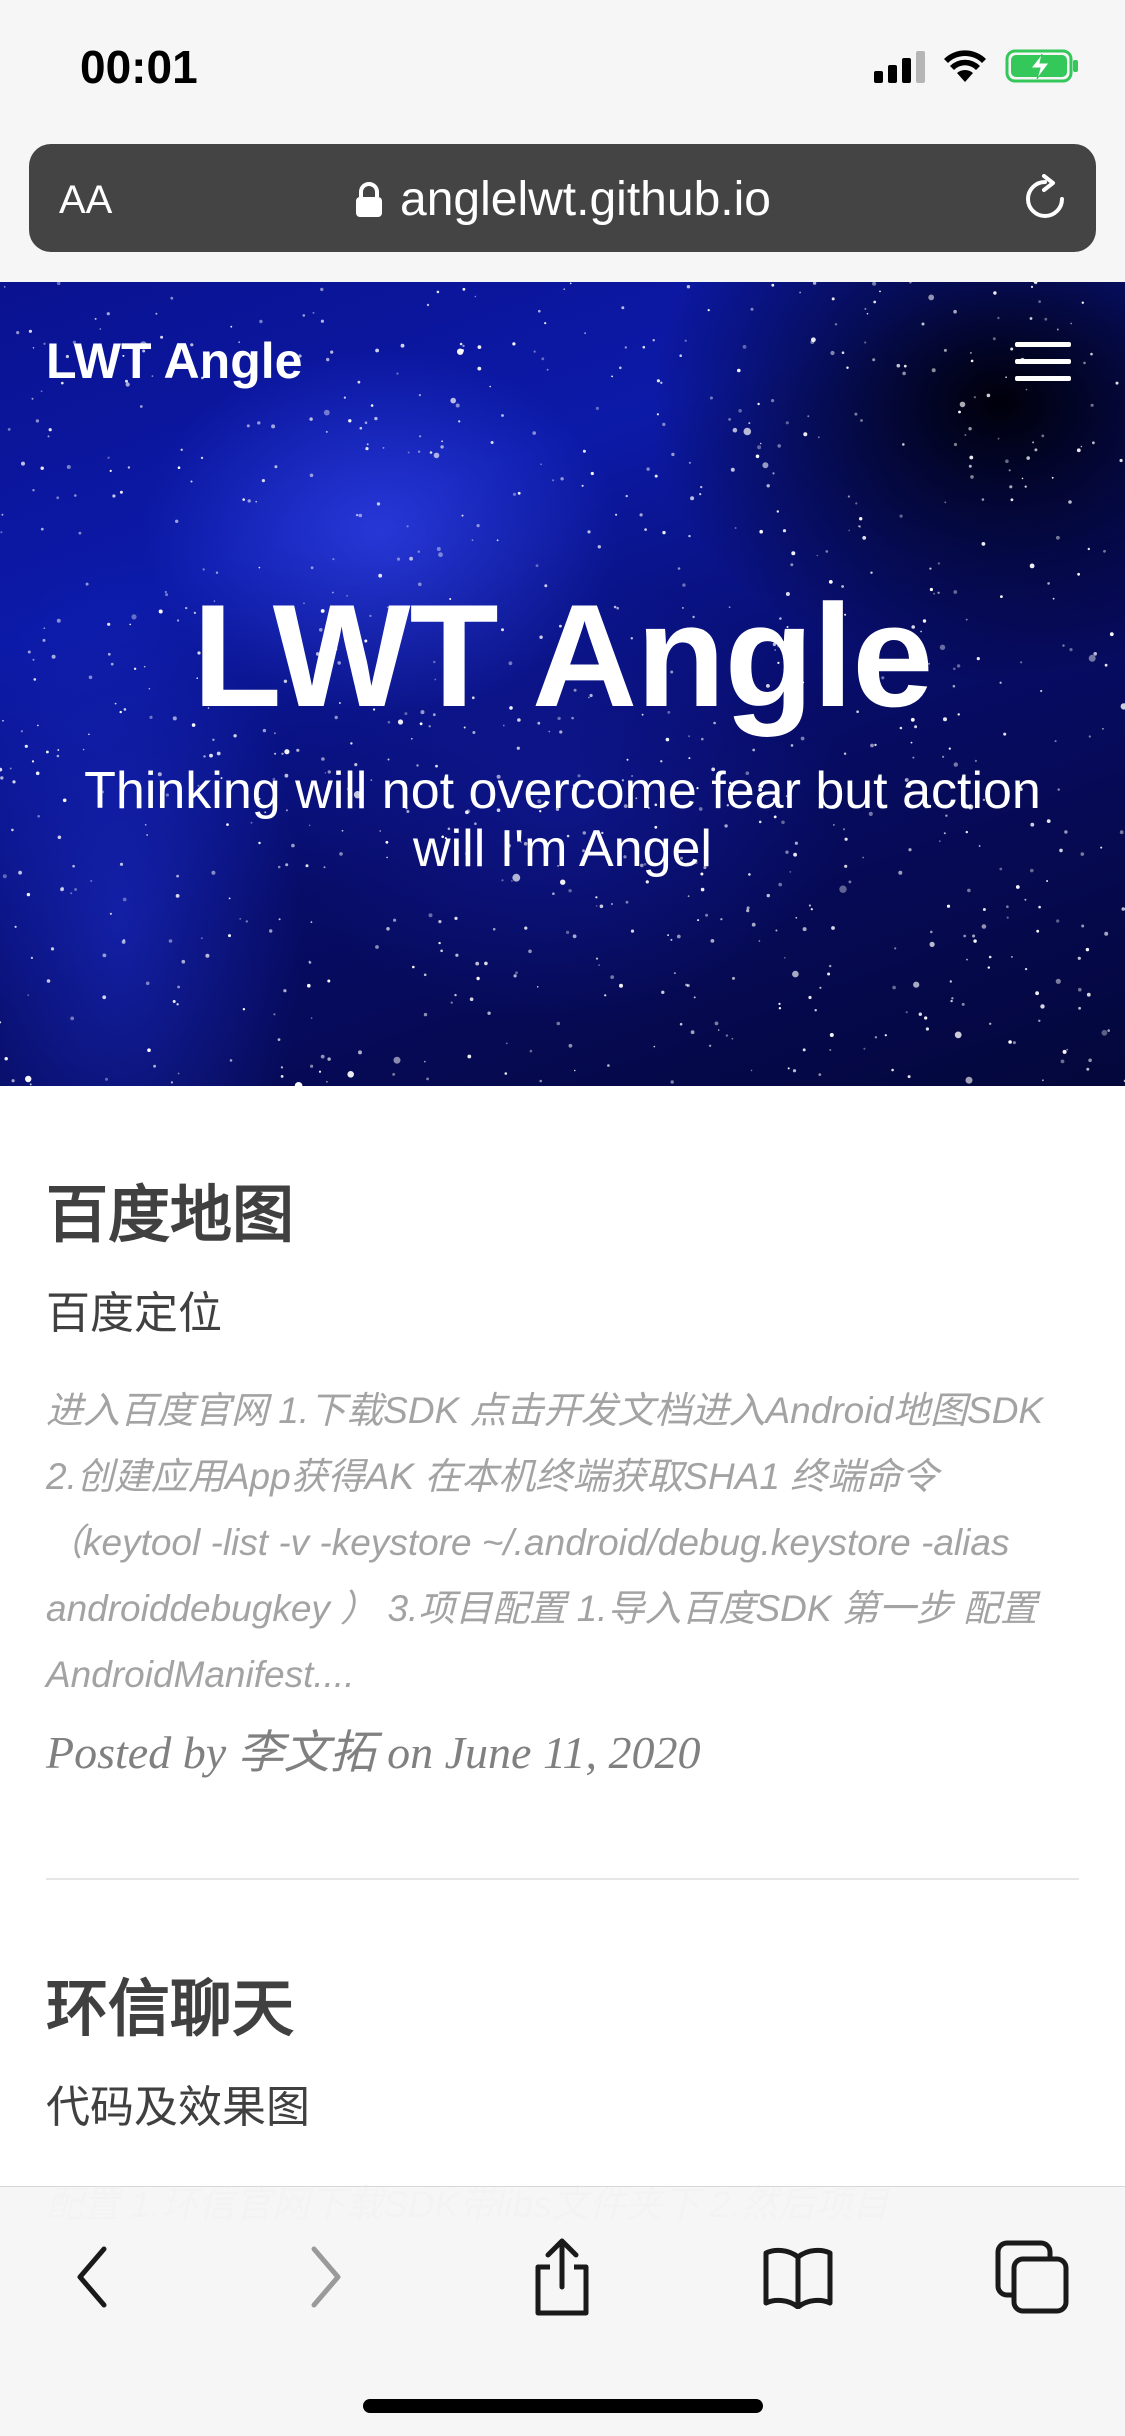 This screenshot has width=1125, height=2436. Describe the element at coordinates (307, 1752) in the screenshot. I see `post-author-link: 李文拓` at that location.